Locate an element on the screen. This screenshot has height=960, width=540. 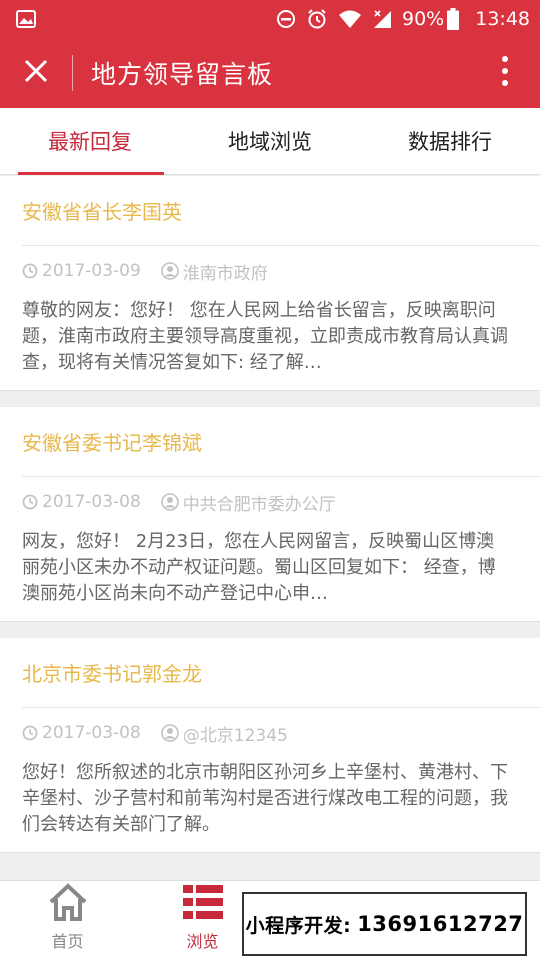
clock-time: 13:48 is located at coordinates (502, 19).